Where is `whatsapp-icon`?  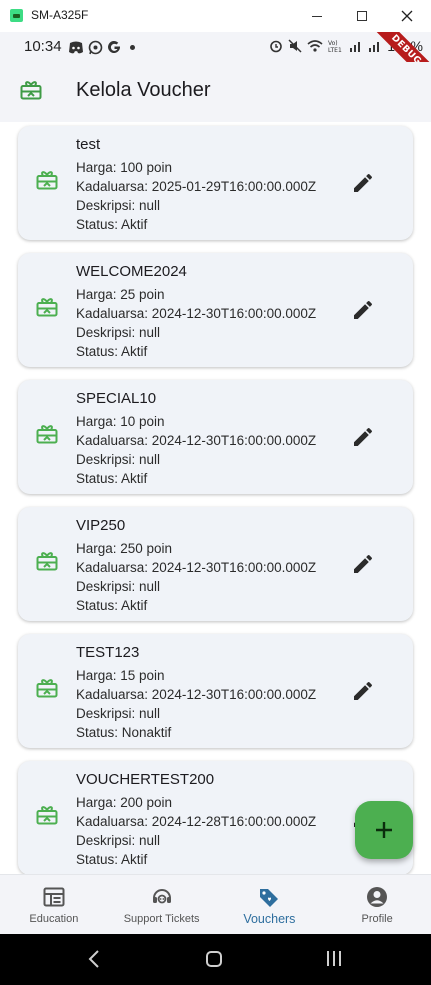 whatsapp-icon is located at coordinates (95, 47).